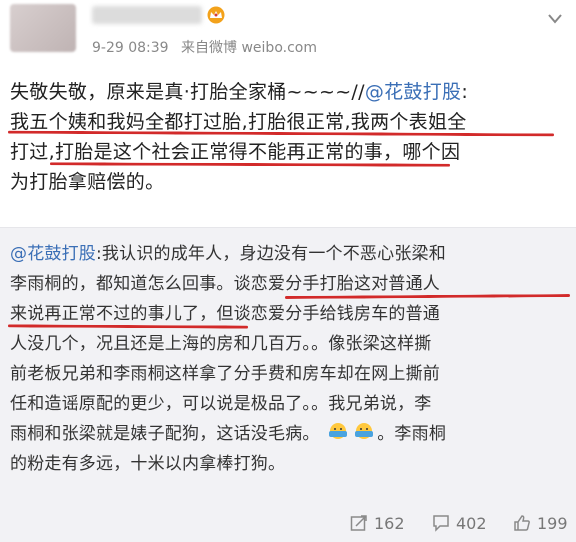 The width and height of the screenshot is (576, 542). What do you see at coordinates (441, 523) in the screenshot?
I see `comment-icon` at bounding box center [441, 523].